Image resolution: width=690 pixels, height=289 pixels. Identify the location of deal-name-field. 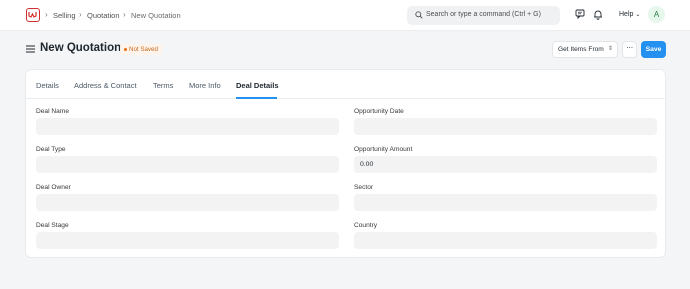
(187, 126).